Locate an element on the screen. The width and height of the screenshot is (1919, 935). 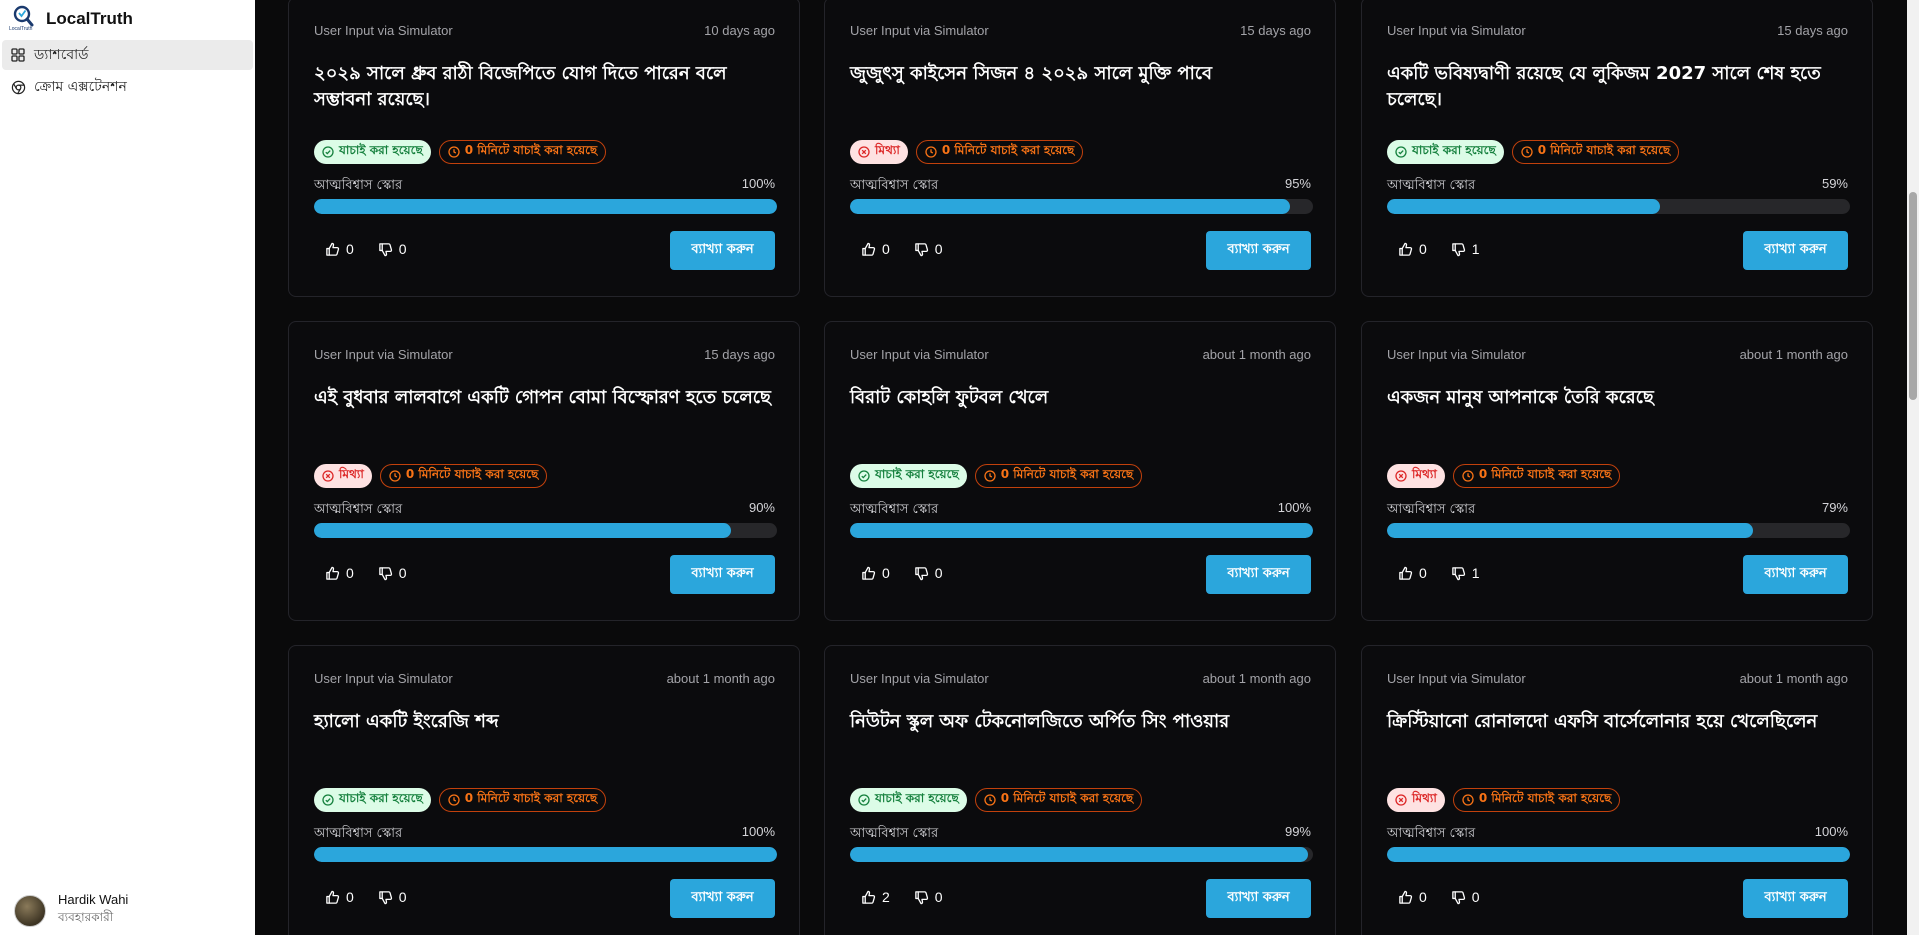
card-time-ago: 10 days ago is located at coordinates (739, 30).